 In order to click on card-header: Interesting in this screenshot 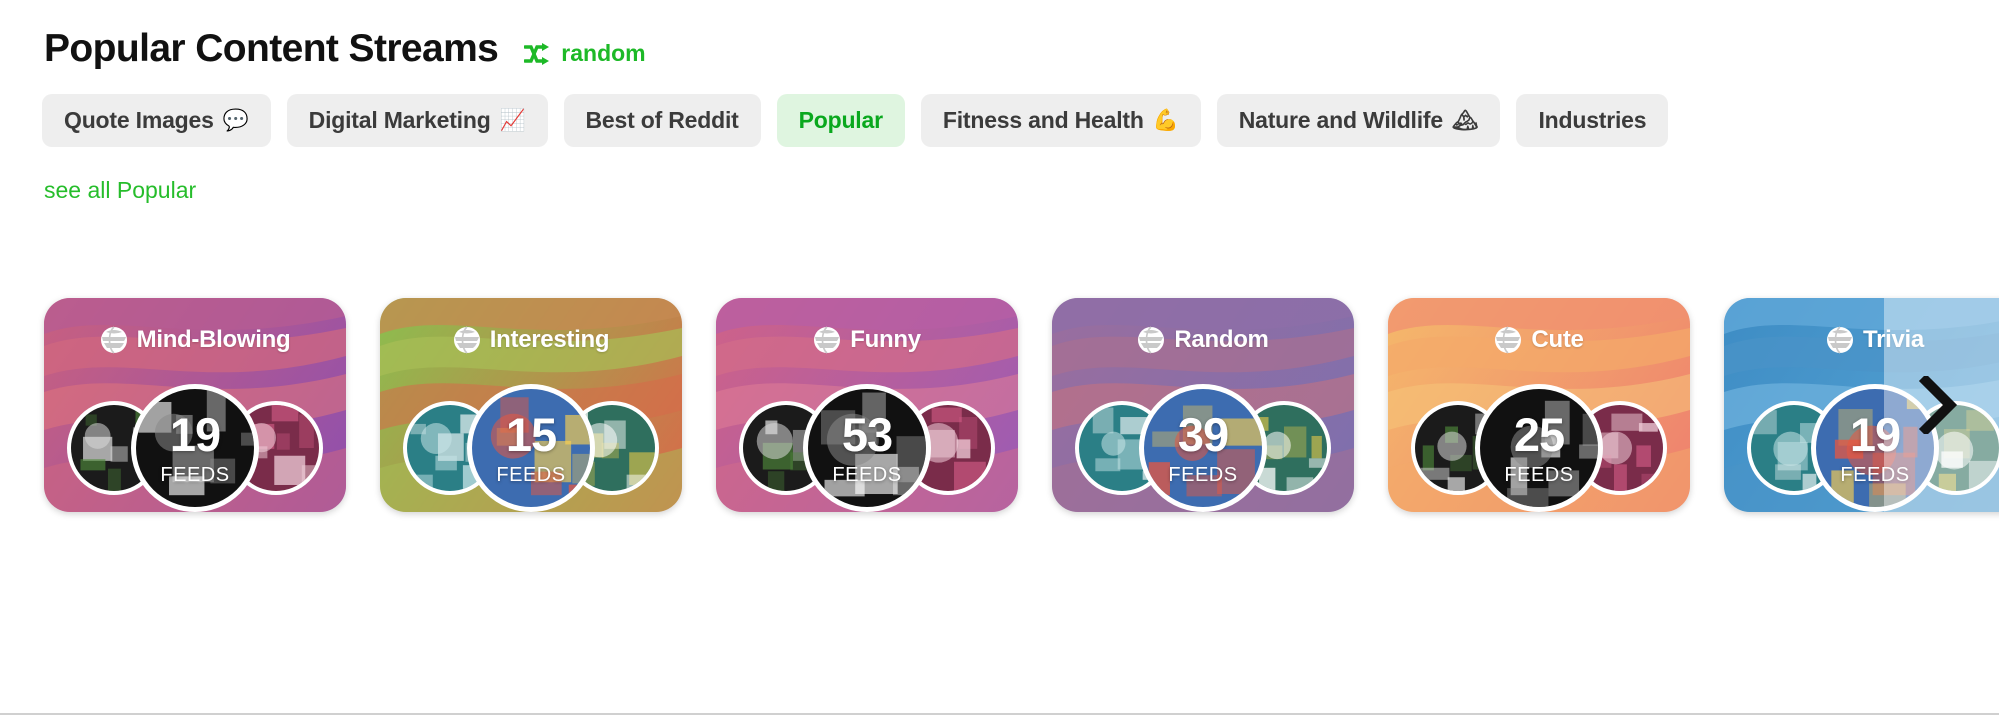, I will do `click(531, 340)`.